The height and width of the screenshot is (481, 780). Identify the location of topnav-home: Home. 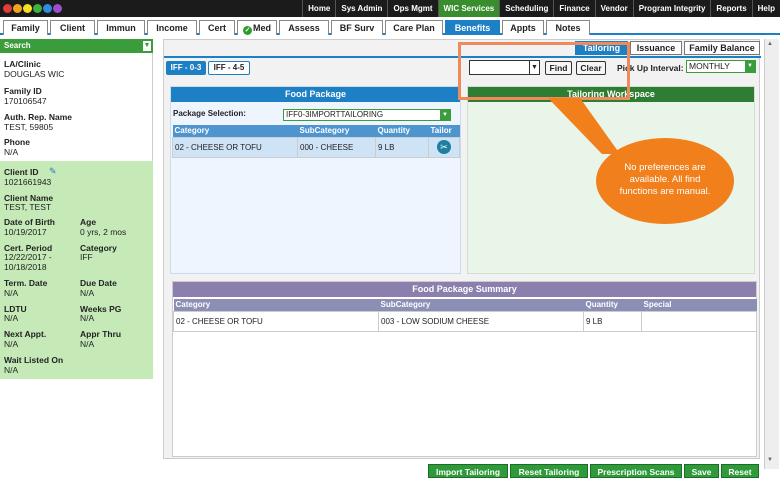
(318, 8).